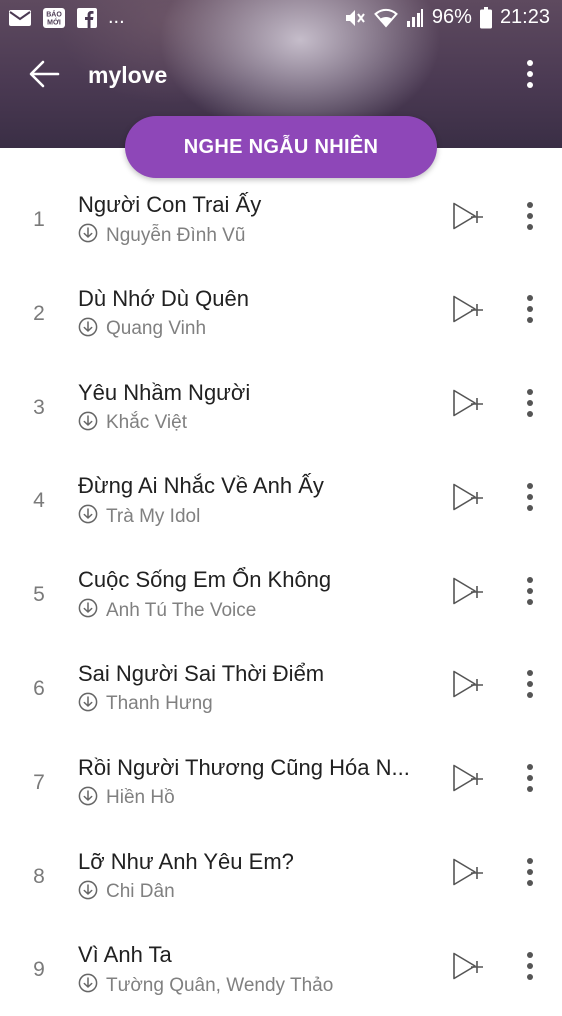 The image size is (562, 1016). What do you see at coordinates (87, 18) in the screenshot?
I see `facebook-icon` at bounding box center [87, 18].